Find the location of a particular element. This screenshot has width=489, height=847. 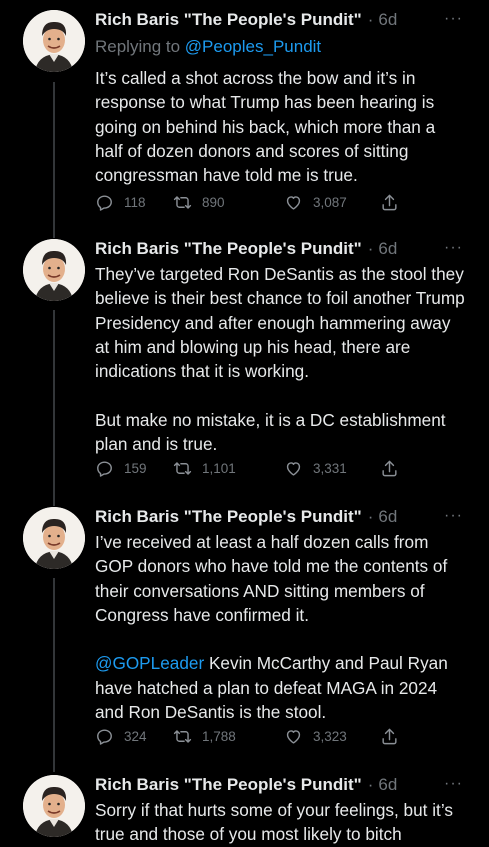

replying-to-handle: @Peoples_Pundit is located at coordinates (253, 46).